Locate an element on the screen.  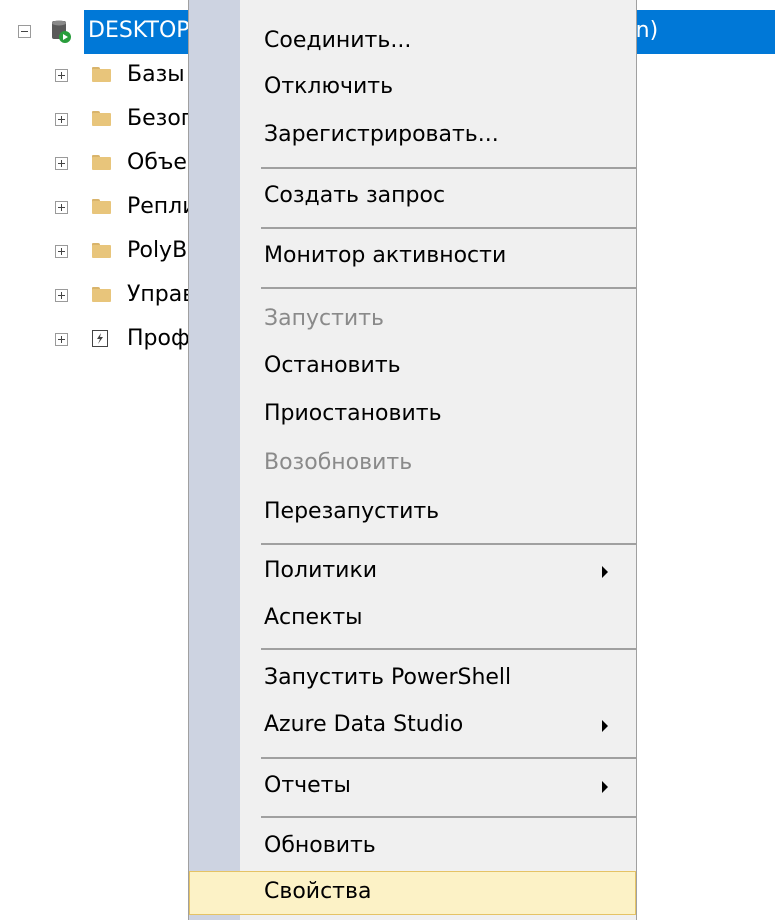
xevent-profiler-icon is located at coordinates (100, 338).